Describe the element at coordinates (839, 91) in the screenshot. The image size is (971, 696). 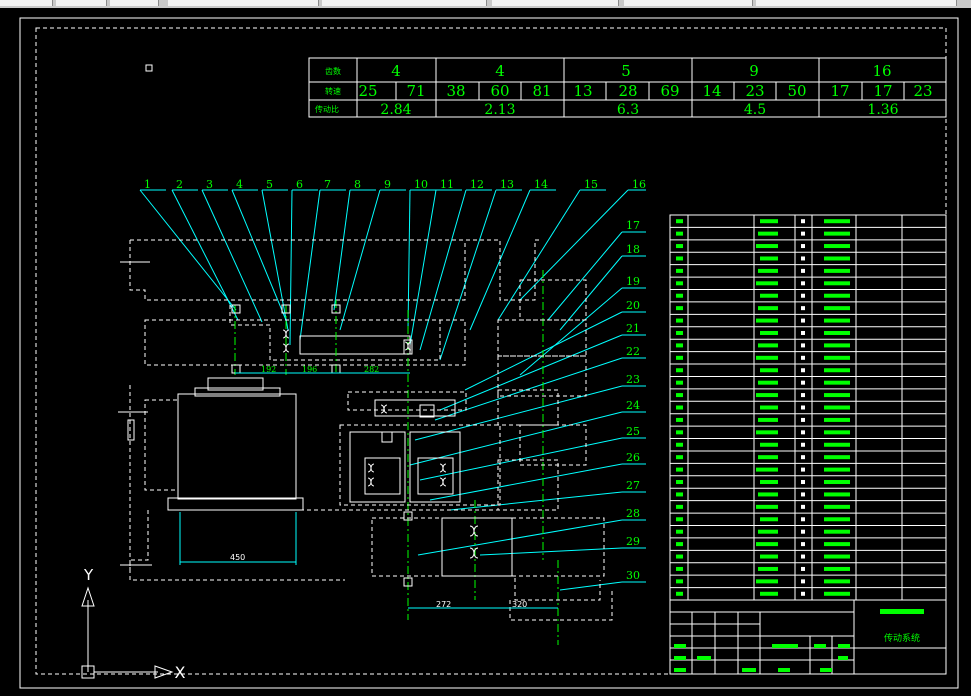
I see `speed-cell: 17` at that location.